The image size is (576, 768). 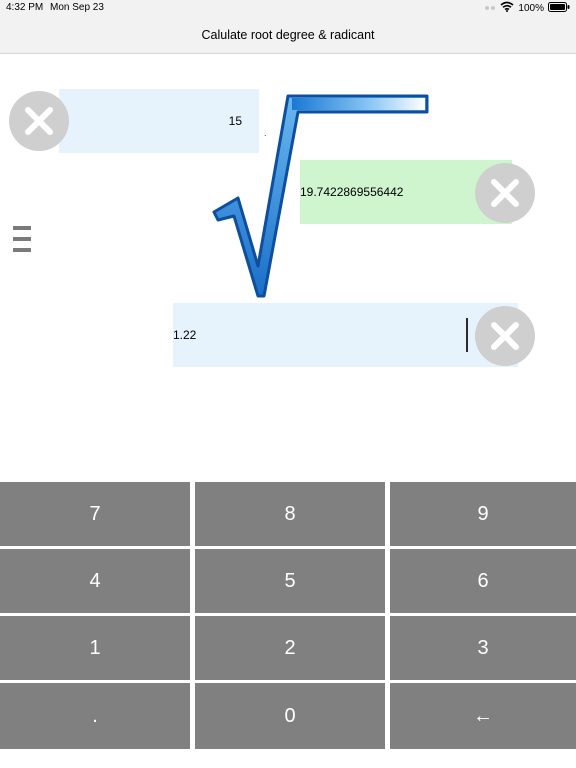 I want to click on status-bar: 4:32 PM Mon Sep 23 100%, so click(x=288, y=8).